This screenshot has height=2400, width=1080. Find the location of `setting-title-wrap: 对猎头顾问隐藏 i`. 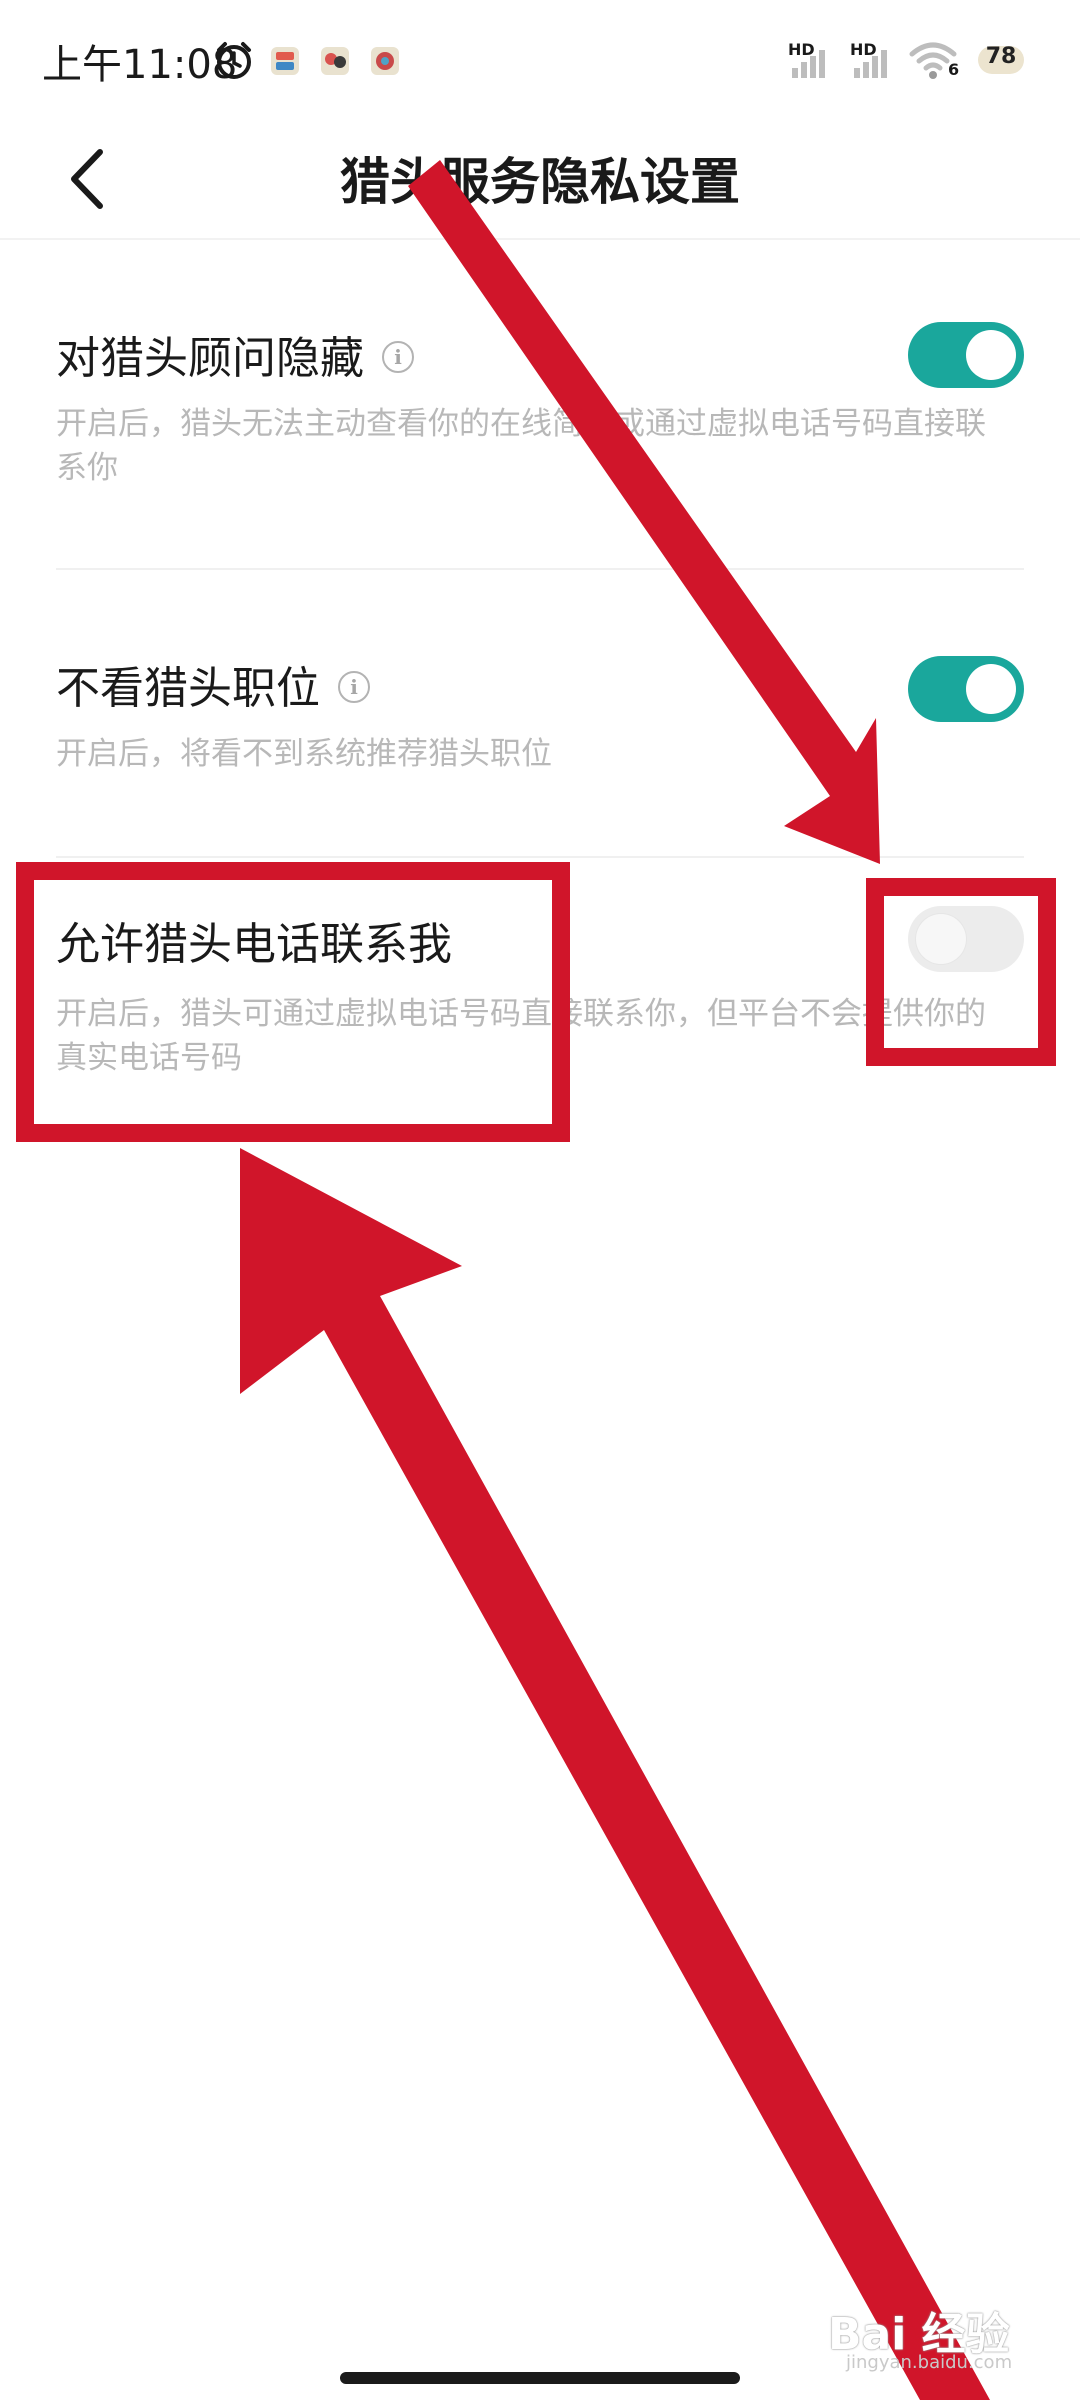

setting-title-wrap: 对猎头顾问隐藏 i is located at coordinates (235, 354).